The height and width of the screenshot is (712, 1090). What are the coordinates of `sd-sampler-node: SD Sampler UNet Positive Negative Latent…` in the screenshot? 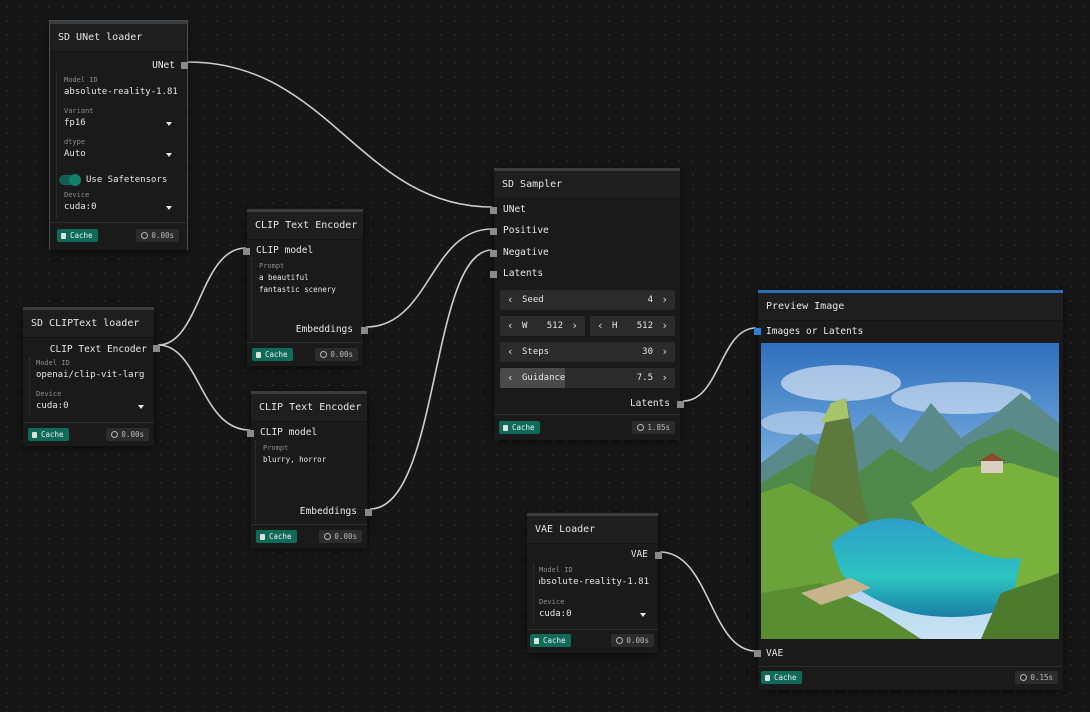 It's located at (587, 304).